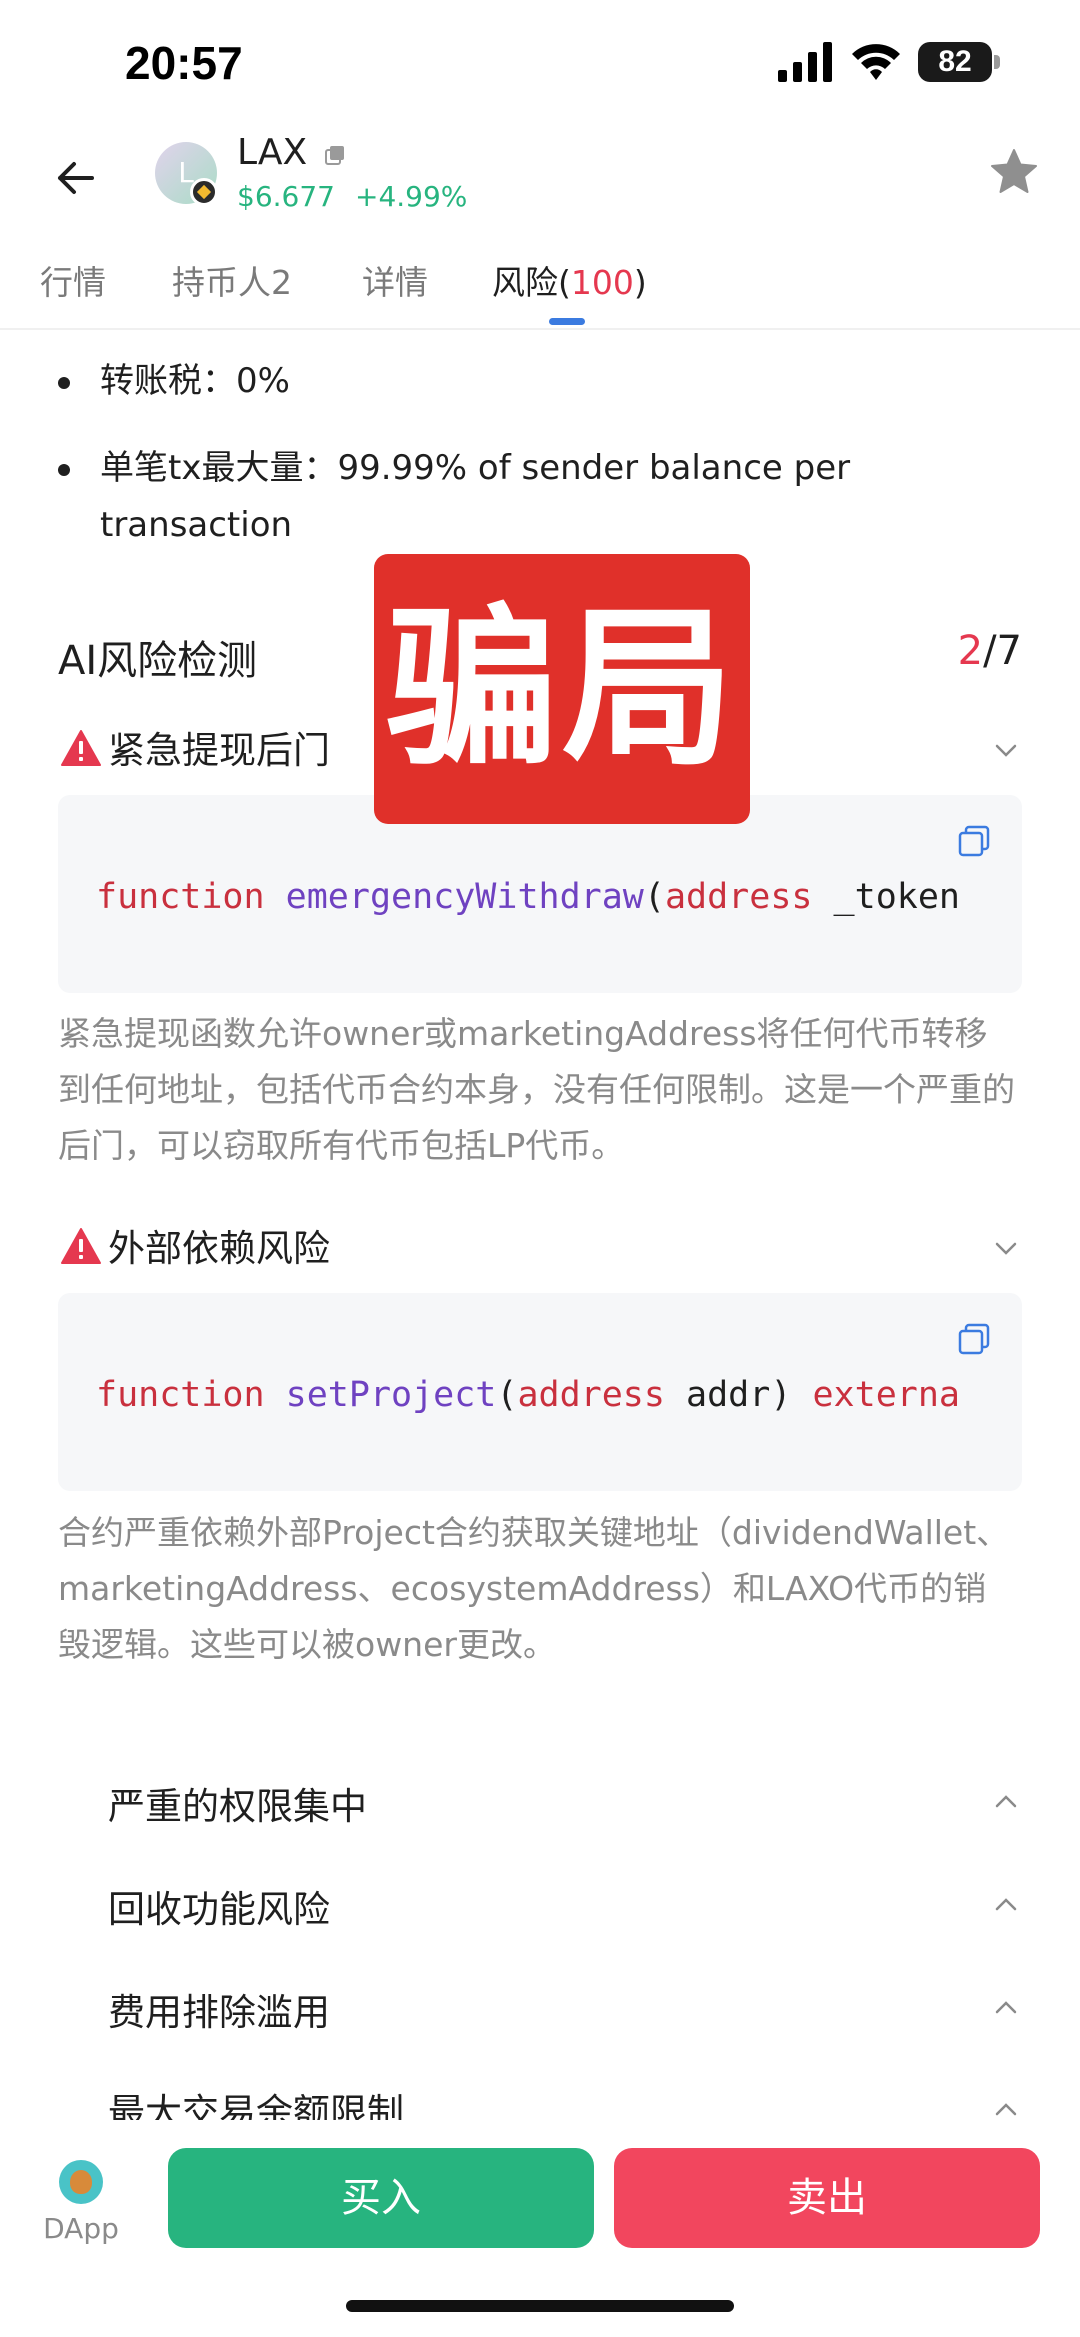  I want to click on pancakeswap-bunny-icon, so click(81, 2182).